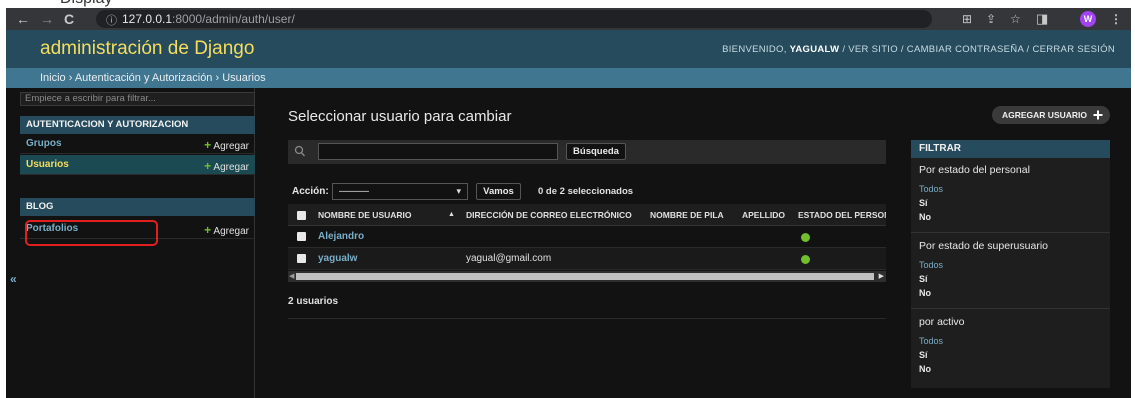  I want to click on horizontal-scrollbar: ◀ ▶, so click(587, 276).